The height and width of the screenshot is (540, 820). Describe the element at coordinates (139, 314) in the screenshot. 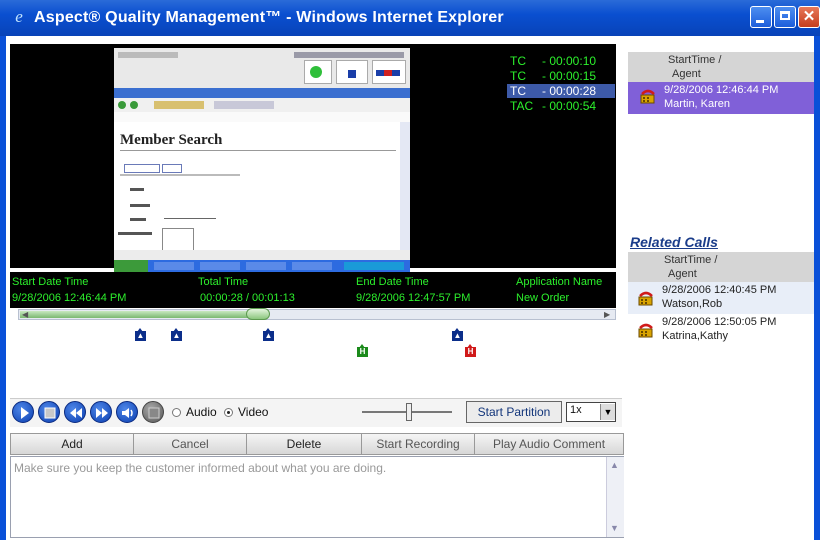

I see `playback-progress` at that location.